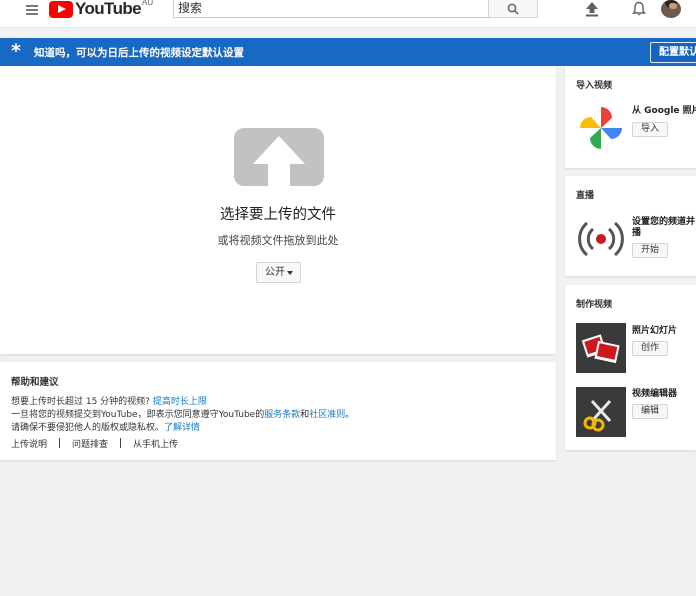 This screenshot has height=596, width=696. I want to click on mobile-upload-link: 从手机上传, so click(155, 443).